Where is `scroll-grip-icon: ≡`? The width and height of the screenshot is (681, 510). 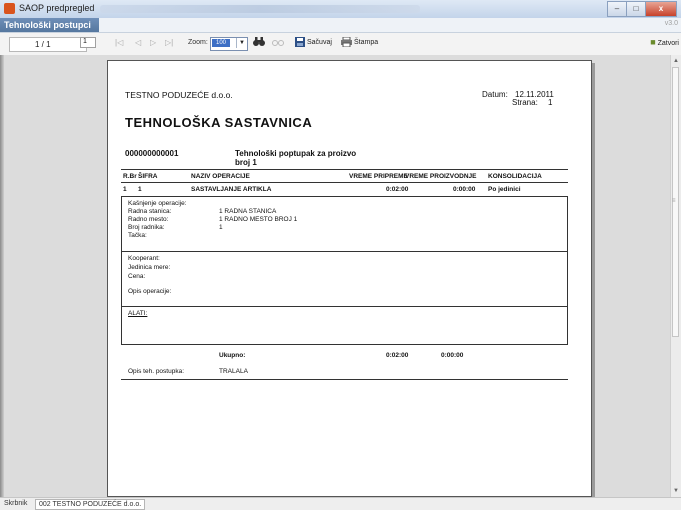
scroll-grip-icon: ≡ is located at coordinates (674, 201).